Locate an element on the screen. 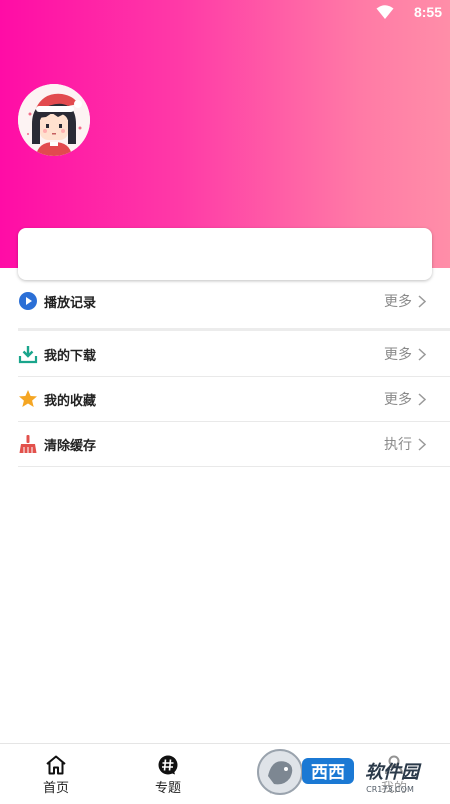 Image resolution: width=450 pixels, height=804 pixels. menu-row-downloads: 我的下载 更多 is located at coordinates (225, 354).